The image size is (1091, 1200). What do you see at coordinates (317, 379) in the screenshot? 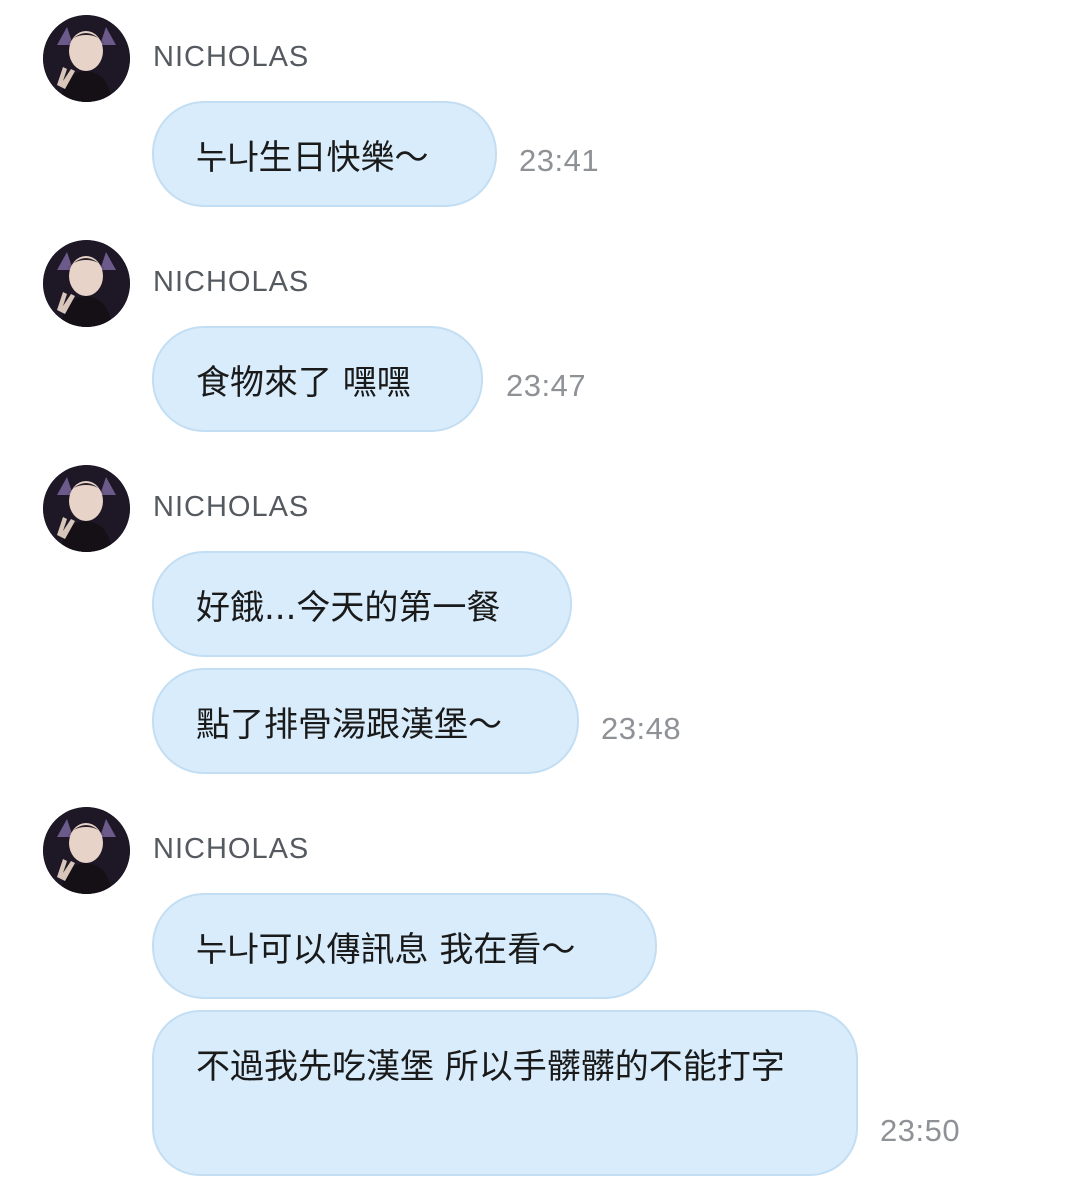
I see `message-bubble: 食物來了 嘿嘿` at bounding box center [317, 379].